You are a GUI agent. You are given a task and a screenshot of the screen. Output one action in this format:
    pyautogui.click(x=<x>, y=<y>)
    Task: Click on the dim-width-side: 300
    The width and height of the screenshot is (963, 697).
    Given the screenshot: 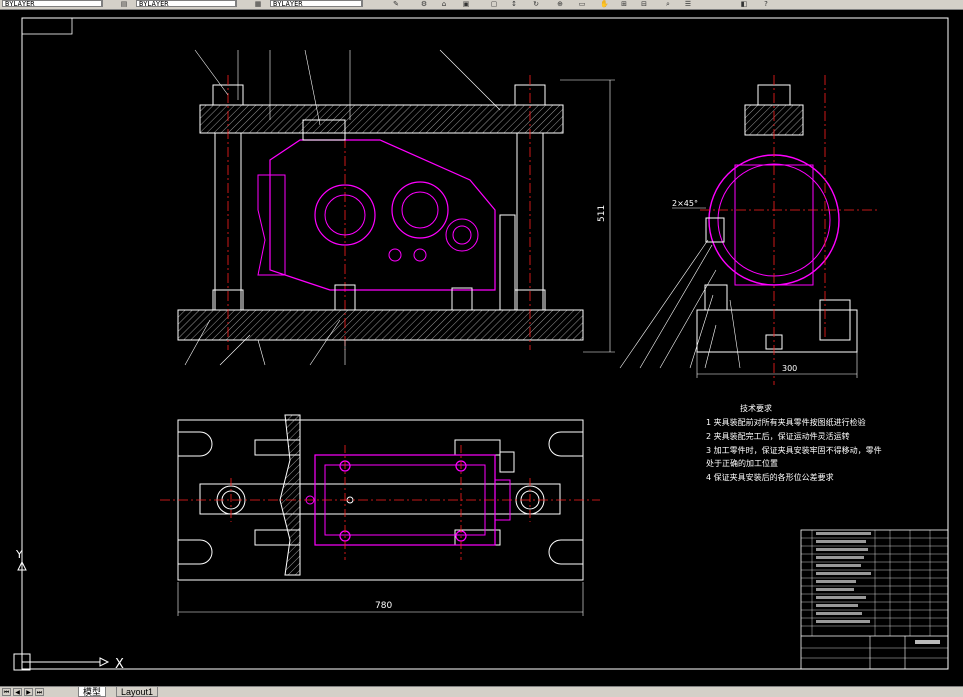 What is the action you would take?
    pyautogui.click(x=789, y=368)
    